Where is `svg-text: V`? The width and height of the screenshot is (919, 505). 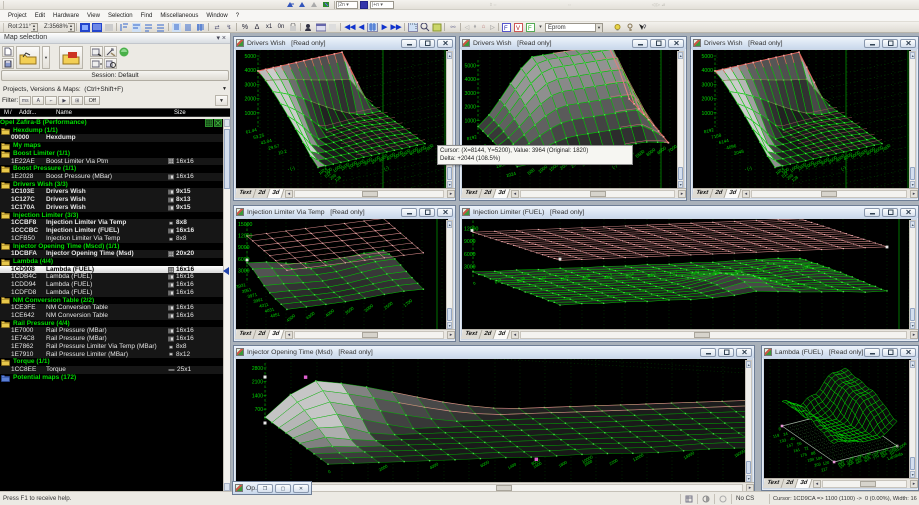 svg-text: V is located at coordinates (518, 29).